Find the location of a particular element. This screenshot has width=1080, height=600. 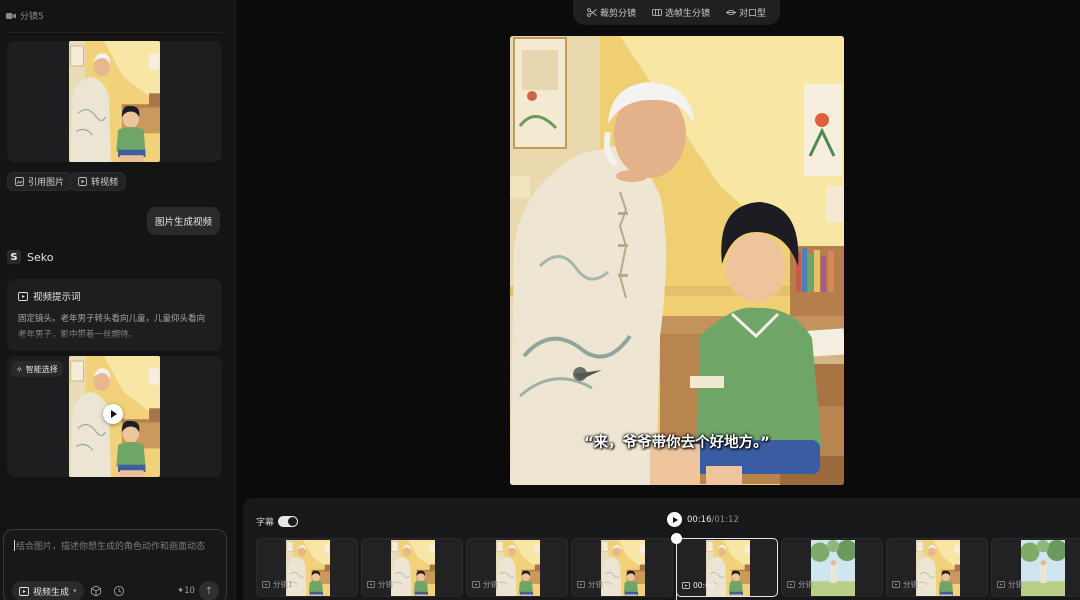

prompt-input-placeholder: 结合图片，描述你想生成的角色动作和画面动态 is located at coordinates (111, 547).